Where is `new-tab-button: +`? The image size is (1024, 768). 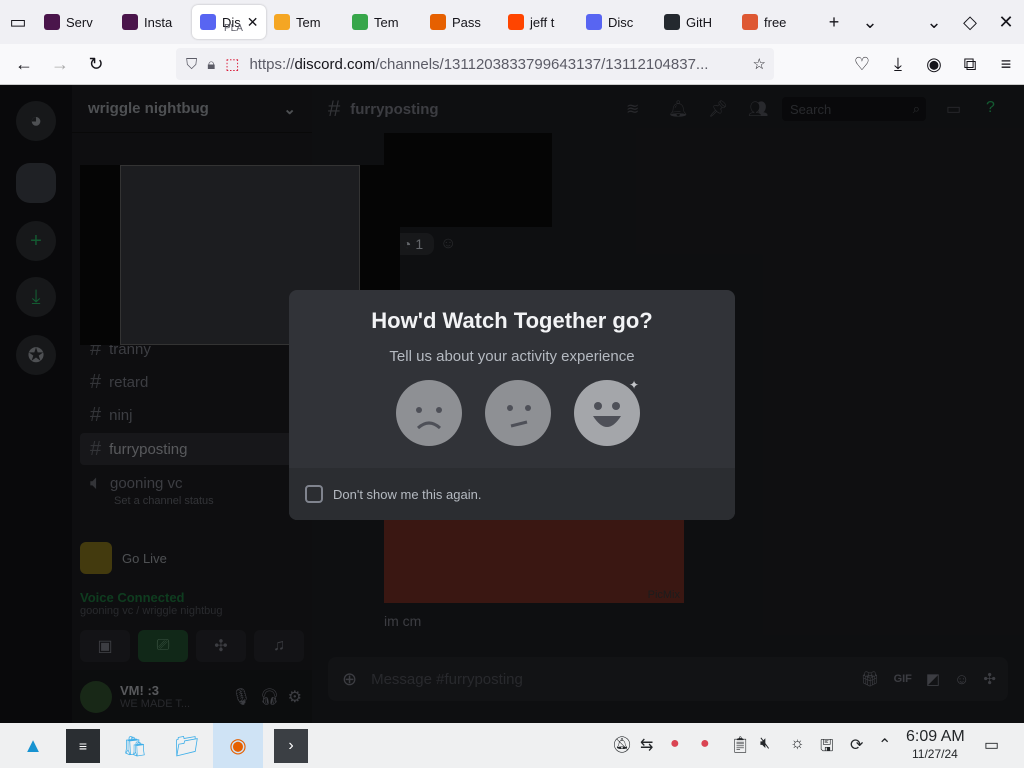 new-tab-button: + is located at coordinates (834, 22).